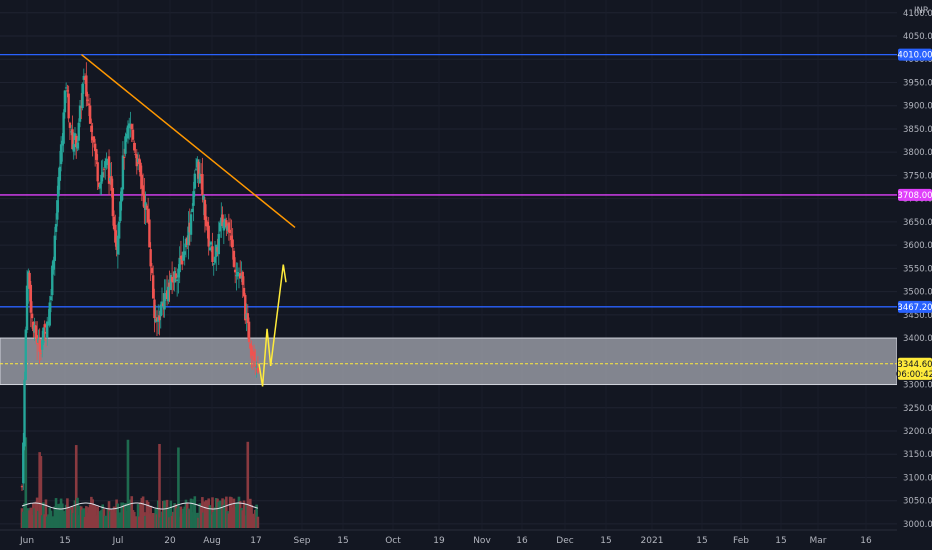 Image resolution: width=932 pixels, height=550 pixels. What do you see at coordinates (118, 541) in the screenshot?
I see `time-tick-label: Jul` at bounding box center [118, 541].